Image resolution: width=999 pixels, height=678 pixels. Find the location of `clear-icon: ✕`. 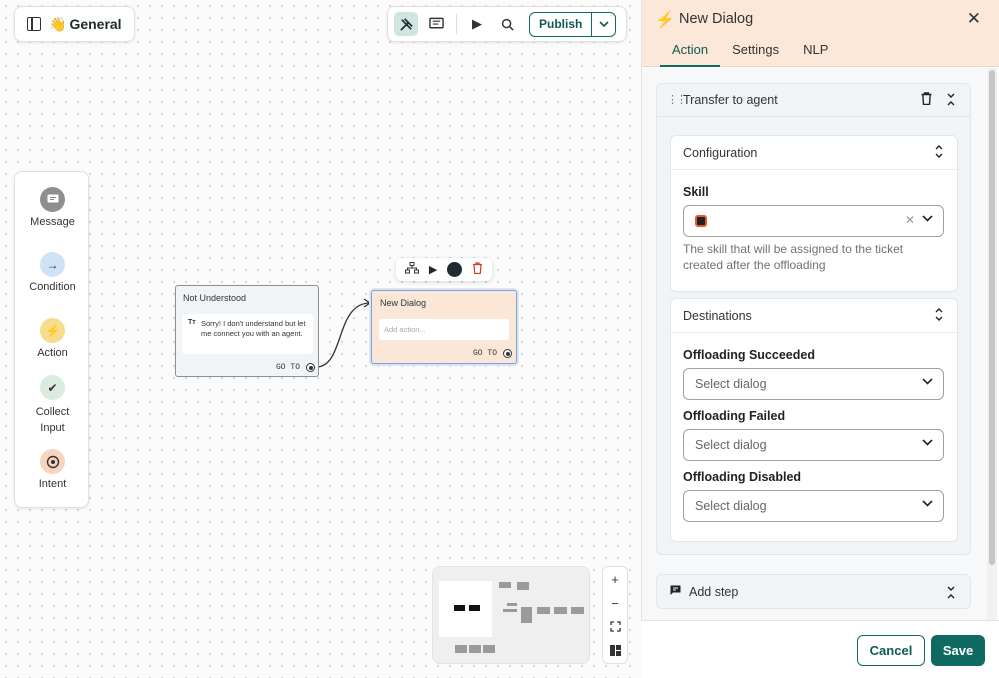

clear-icon: ✕ is located at coordinates (910, 220).